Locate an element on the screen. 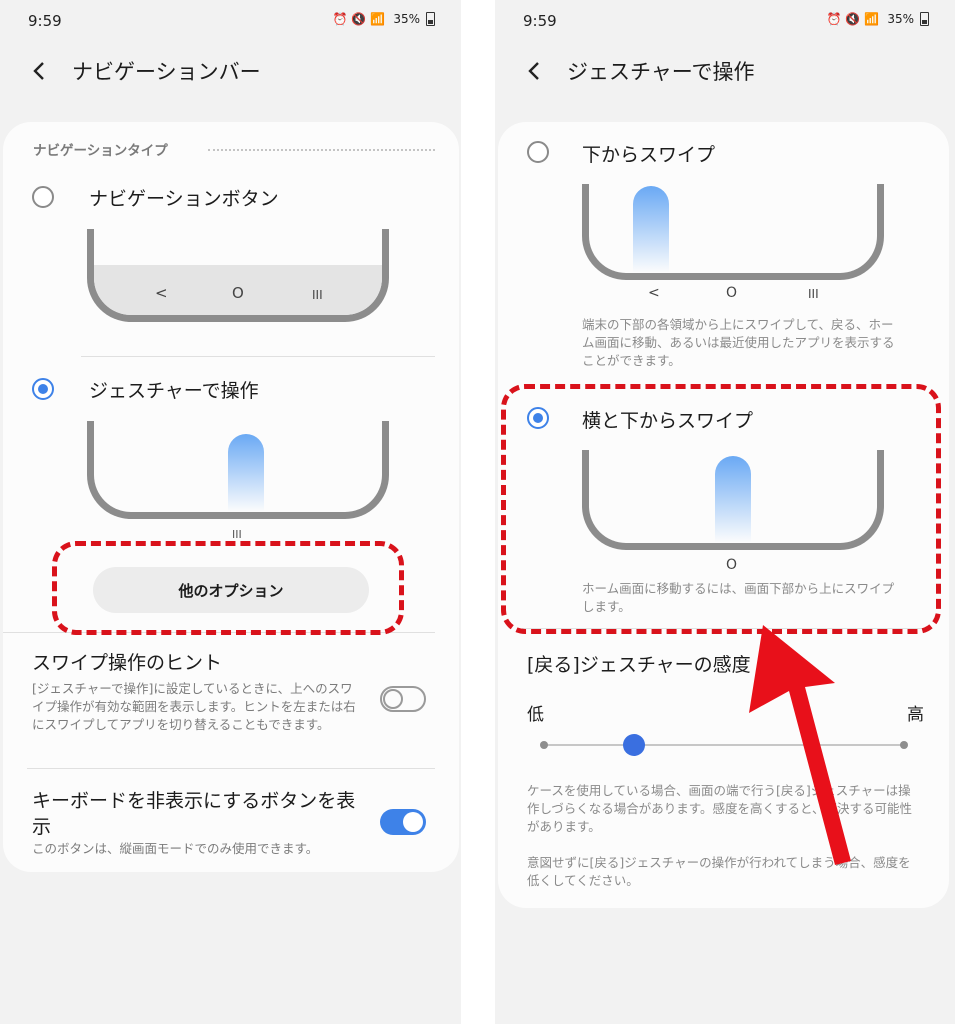  page-title: ジェスチャーで操作 is located at coordinates (661, 72).